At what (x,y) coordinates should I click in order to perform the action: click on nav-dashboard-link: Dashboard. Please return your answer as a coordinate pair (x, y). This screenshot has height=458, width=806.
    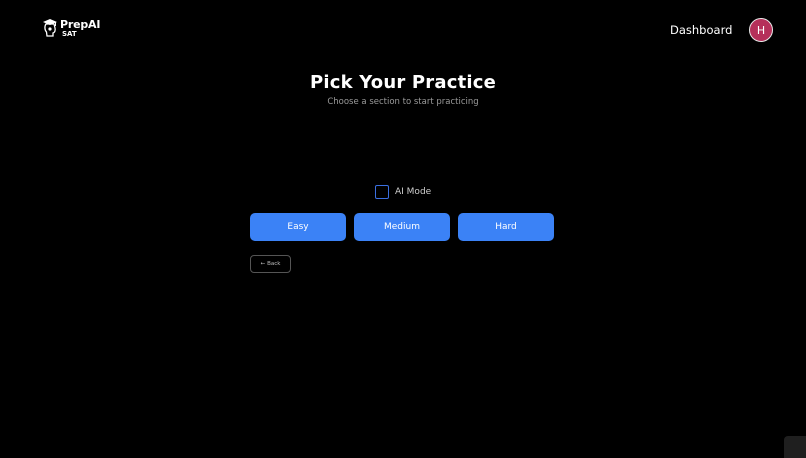
    Looking at the image, I should click on (701, 30).